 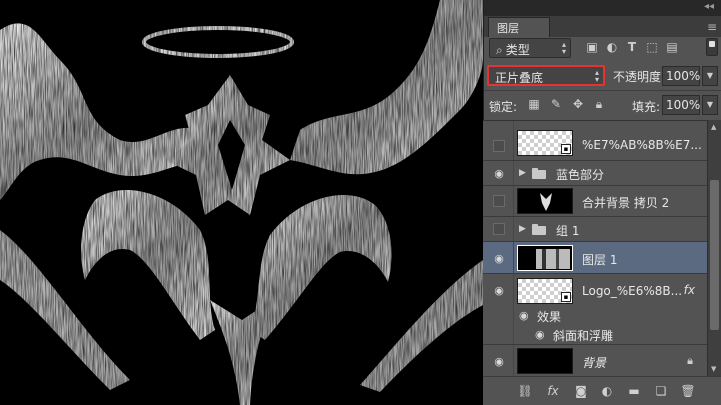 What do you see at coordinates (652, 47) in the screenshot?
I see `shape-filter-icon: ⬚` at bounding box center [652, 47].